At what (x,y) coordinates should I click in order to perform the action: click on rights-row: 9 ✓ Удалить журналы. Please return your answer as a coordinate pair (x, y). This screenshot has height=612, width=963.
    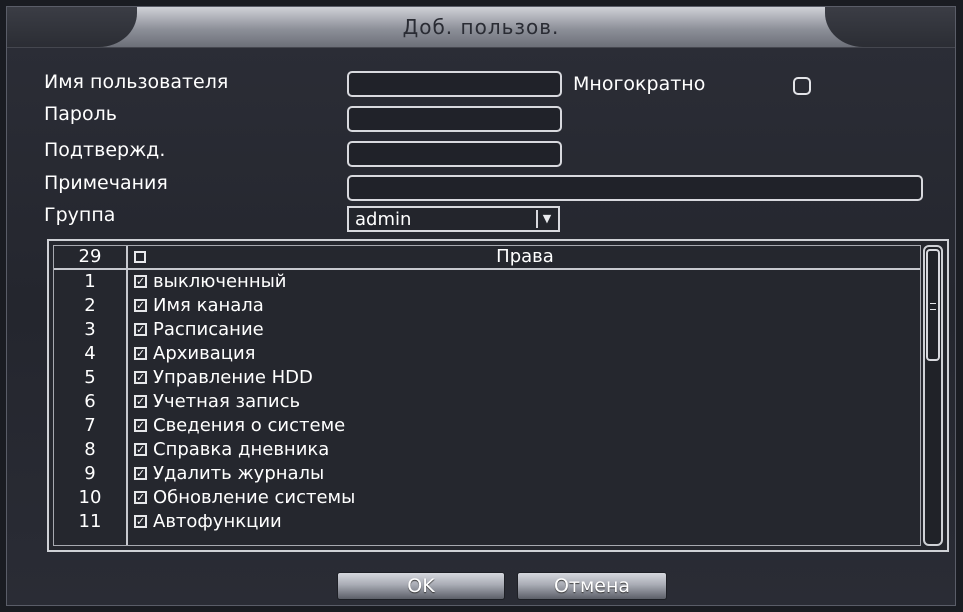
    Looking at the image, I should click on (487, 473).